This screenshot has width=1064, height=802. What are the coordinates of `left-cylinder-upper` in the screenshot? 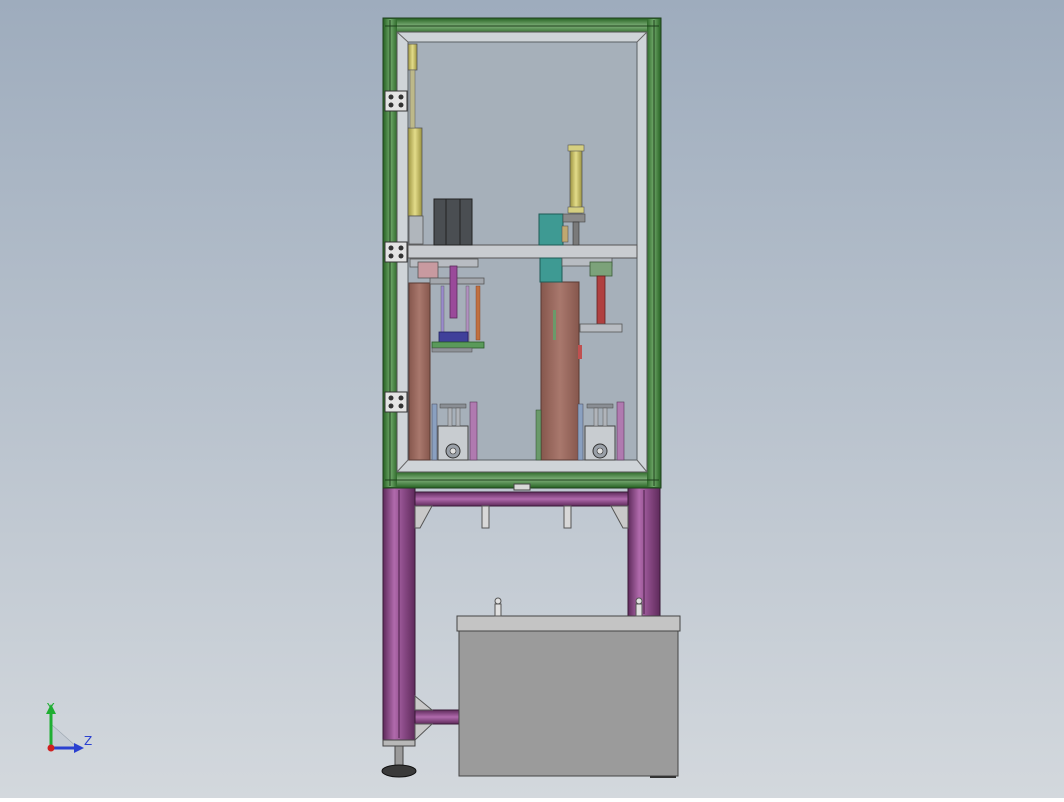 It's located at (412, 57).